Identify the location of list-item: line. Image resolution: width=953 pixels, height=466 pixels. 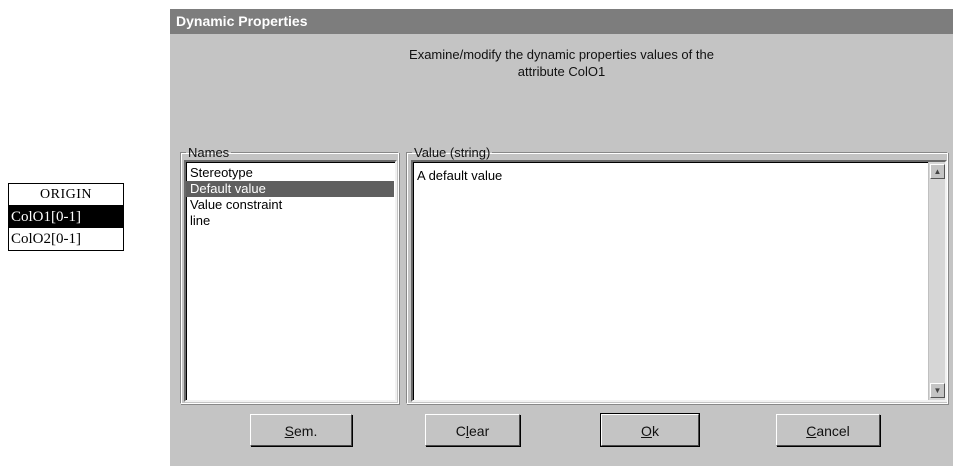
(290, 221).